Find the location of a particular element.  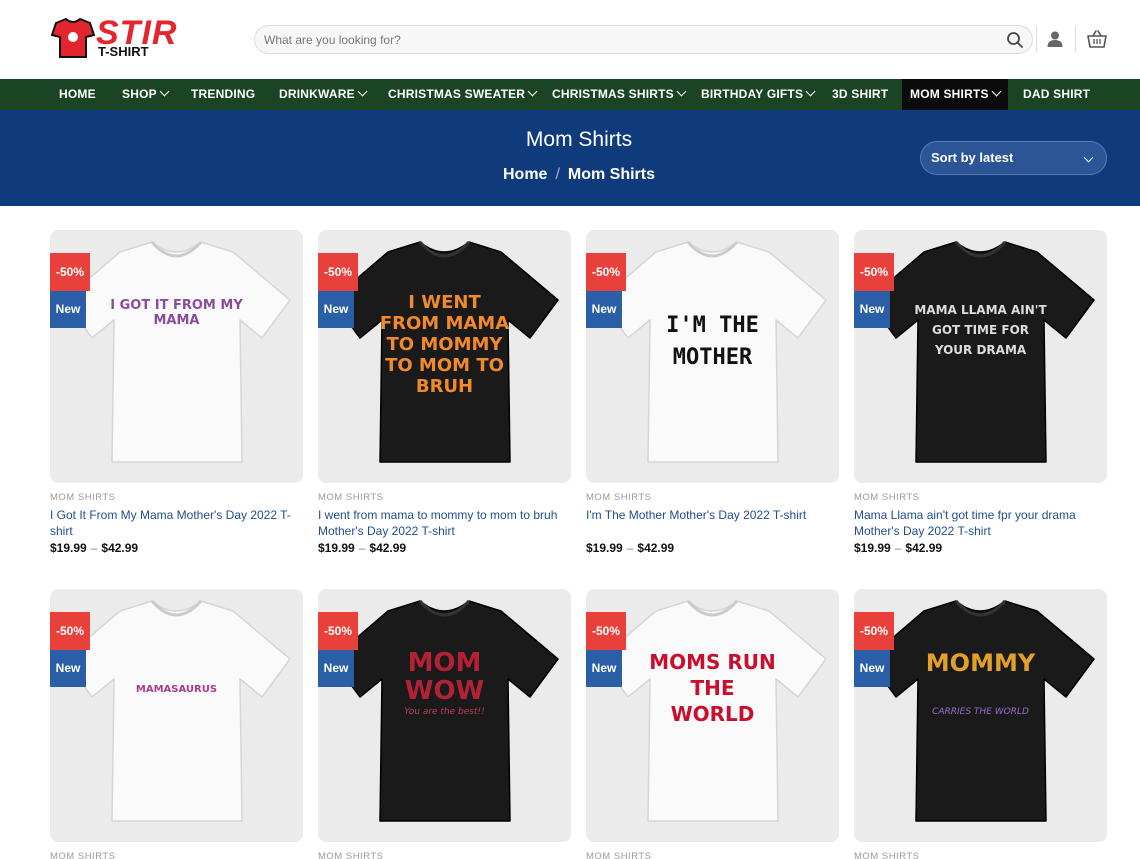

nav-item-dad-shirt: DAD SHIRT is located at coordinates (1056, 94).